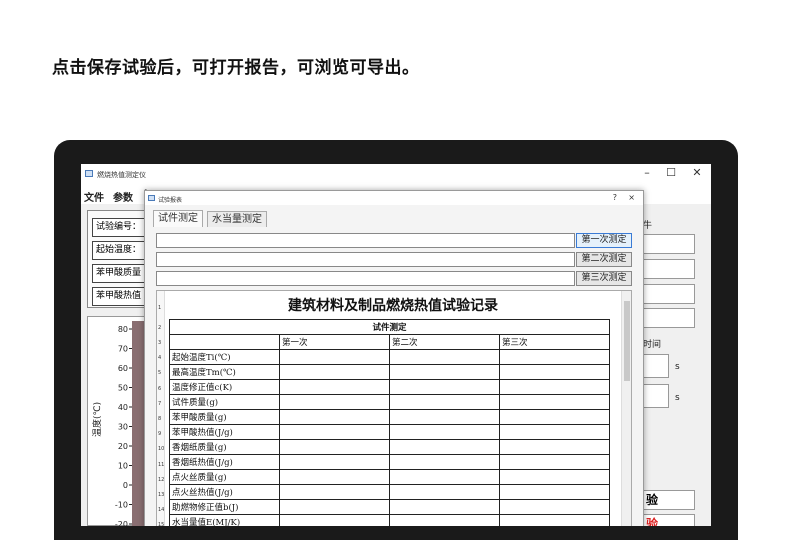  I want to click on row-number: 5, so click(160, 373).